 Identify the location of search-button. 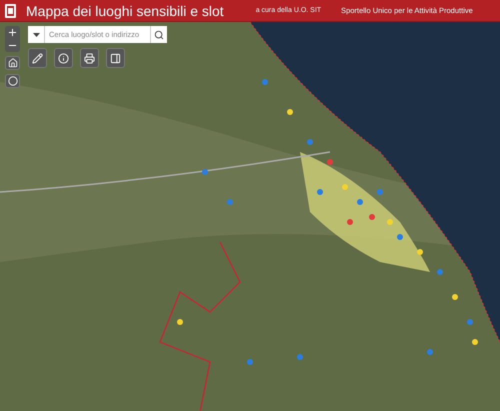
(158, 34).